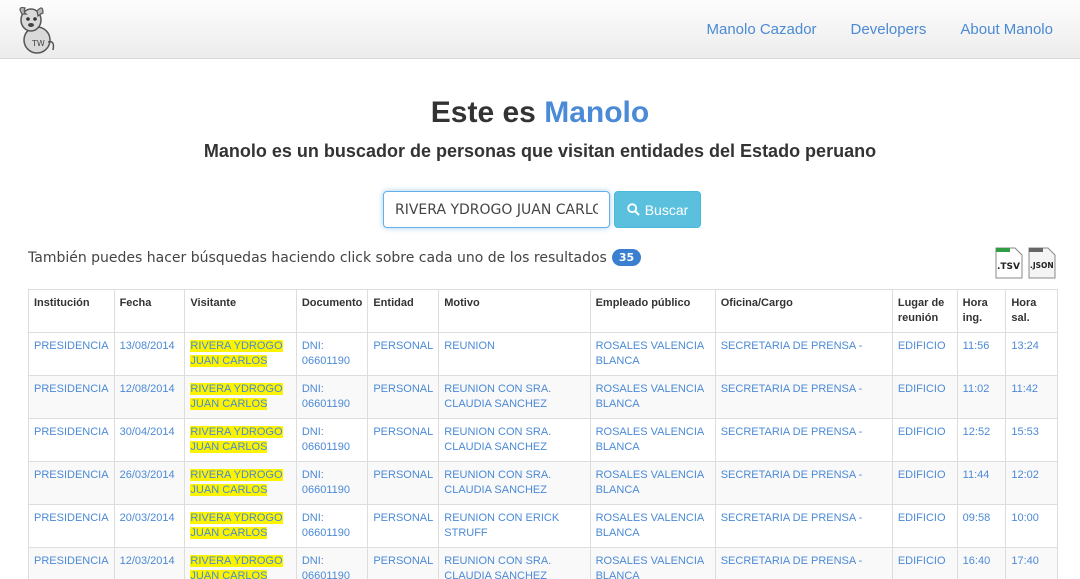 The width and height of the screenshot is (1080, 579). I want to click on cell-fecha: 12/03/2014, so click(149, 563).